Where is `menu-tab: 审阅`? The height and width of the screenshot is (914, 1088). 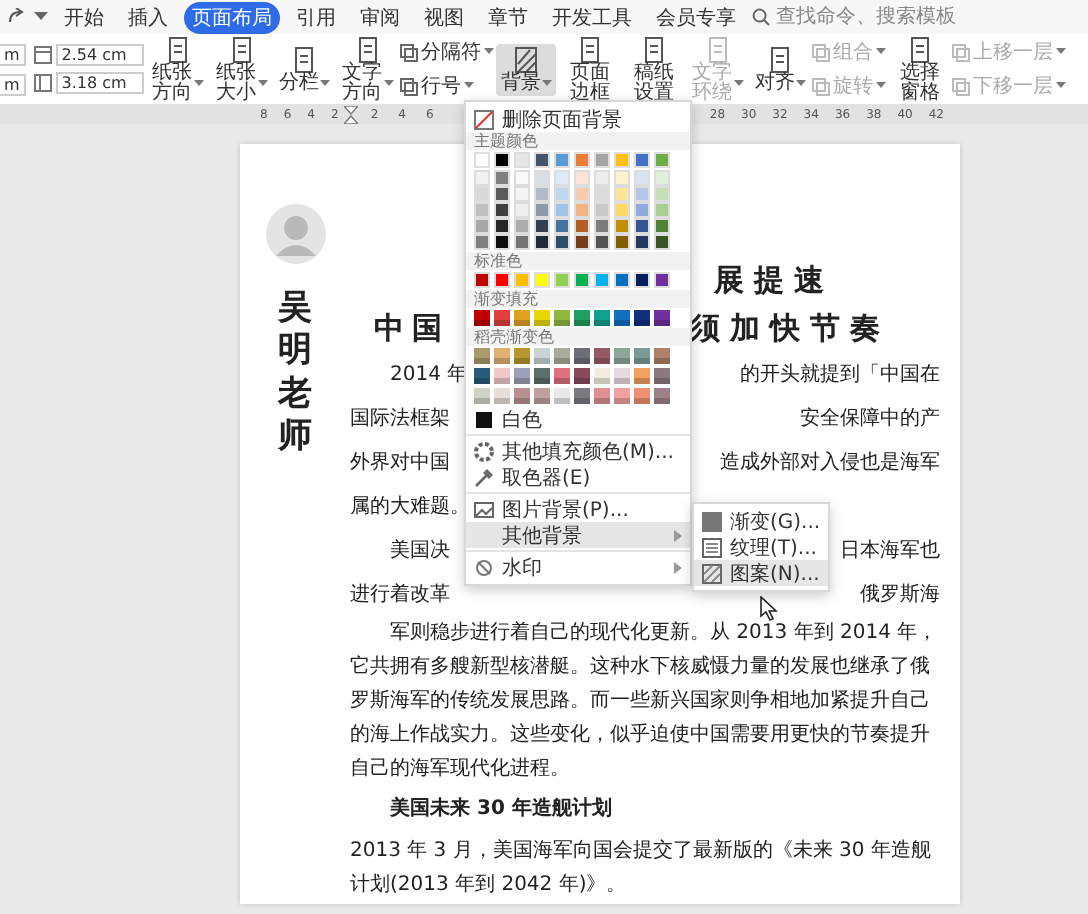
menu-tab: 审阅 is located at coordinates (380, 17).